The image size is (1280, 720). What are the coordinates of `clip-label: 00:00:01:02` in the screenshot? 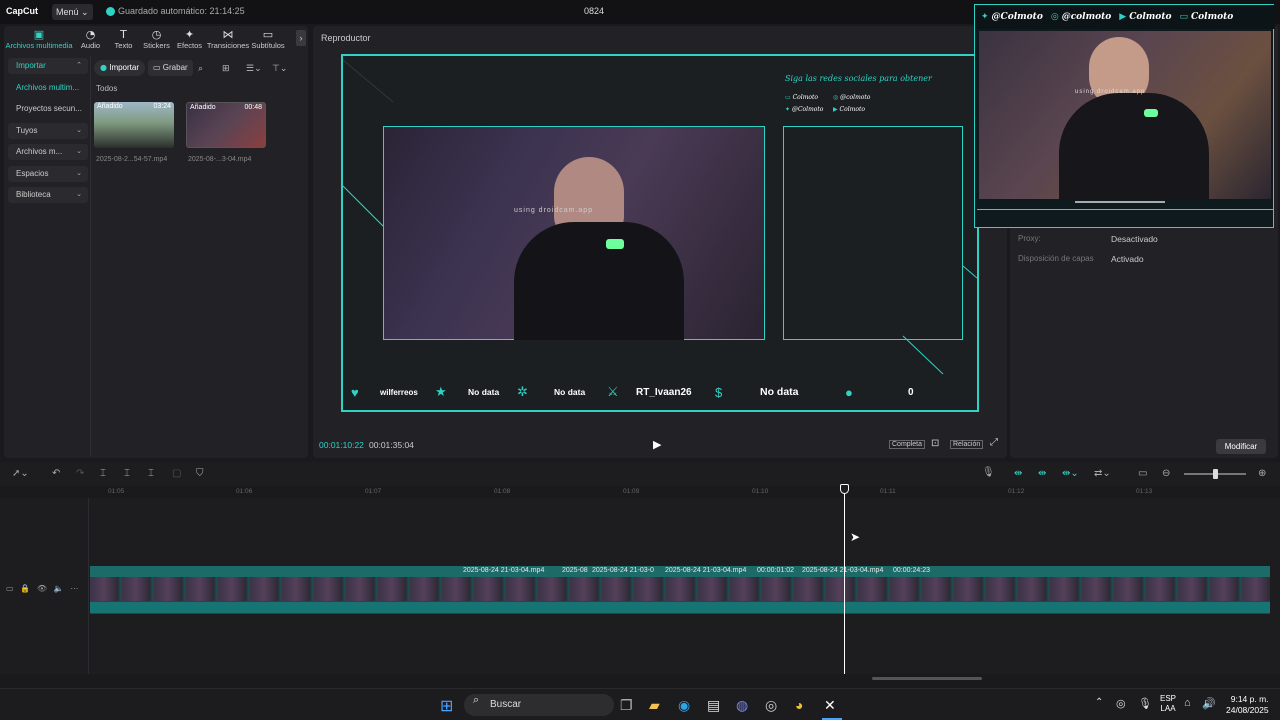 It's located at (775, 570).